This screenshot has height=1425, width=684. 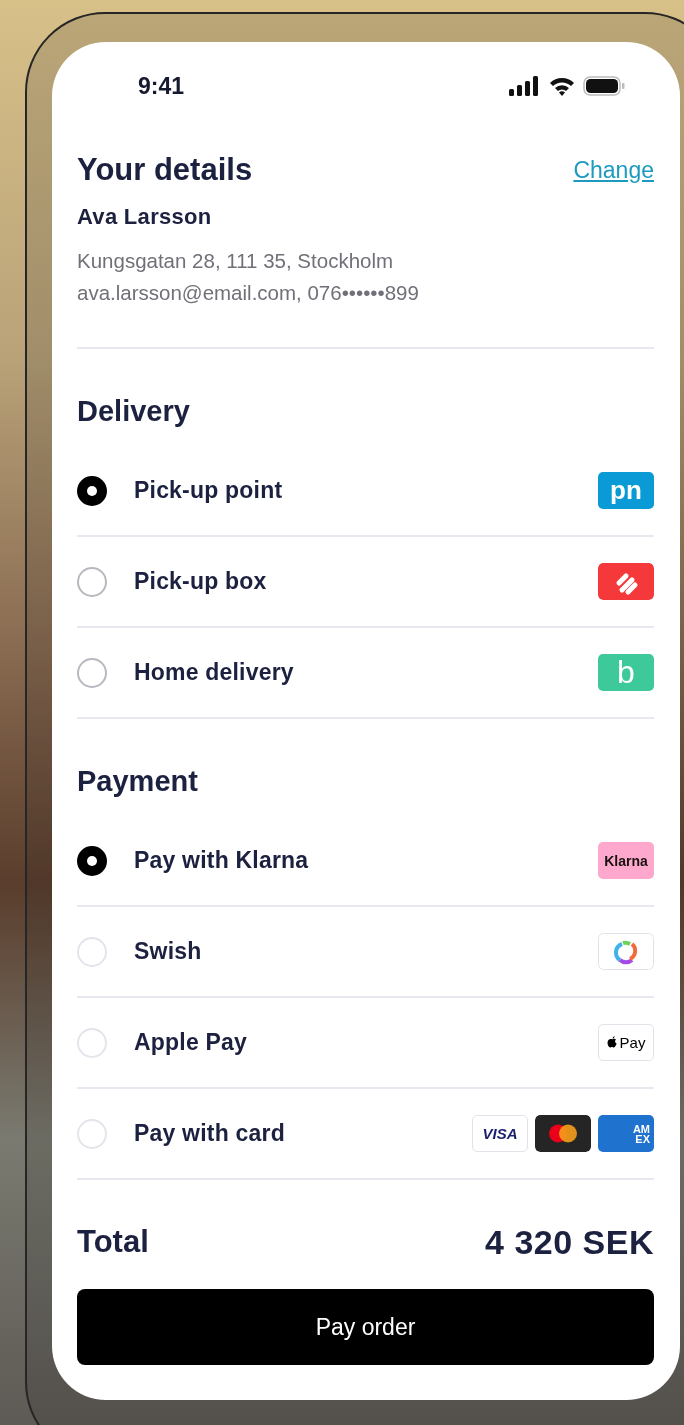 I want to click on b-logo: b, so click(x=626, y=672).